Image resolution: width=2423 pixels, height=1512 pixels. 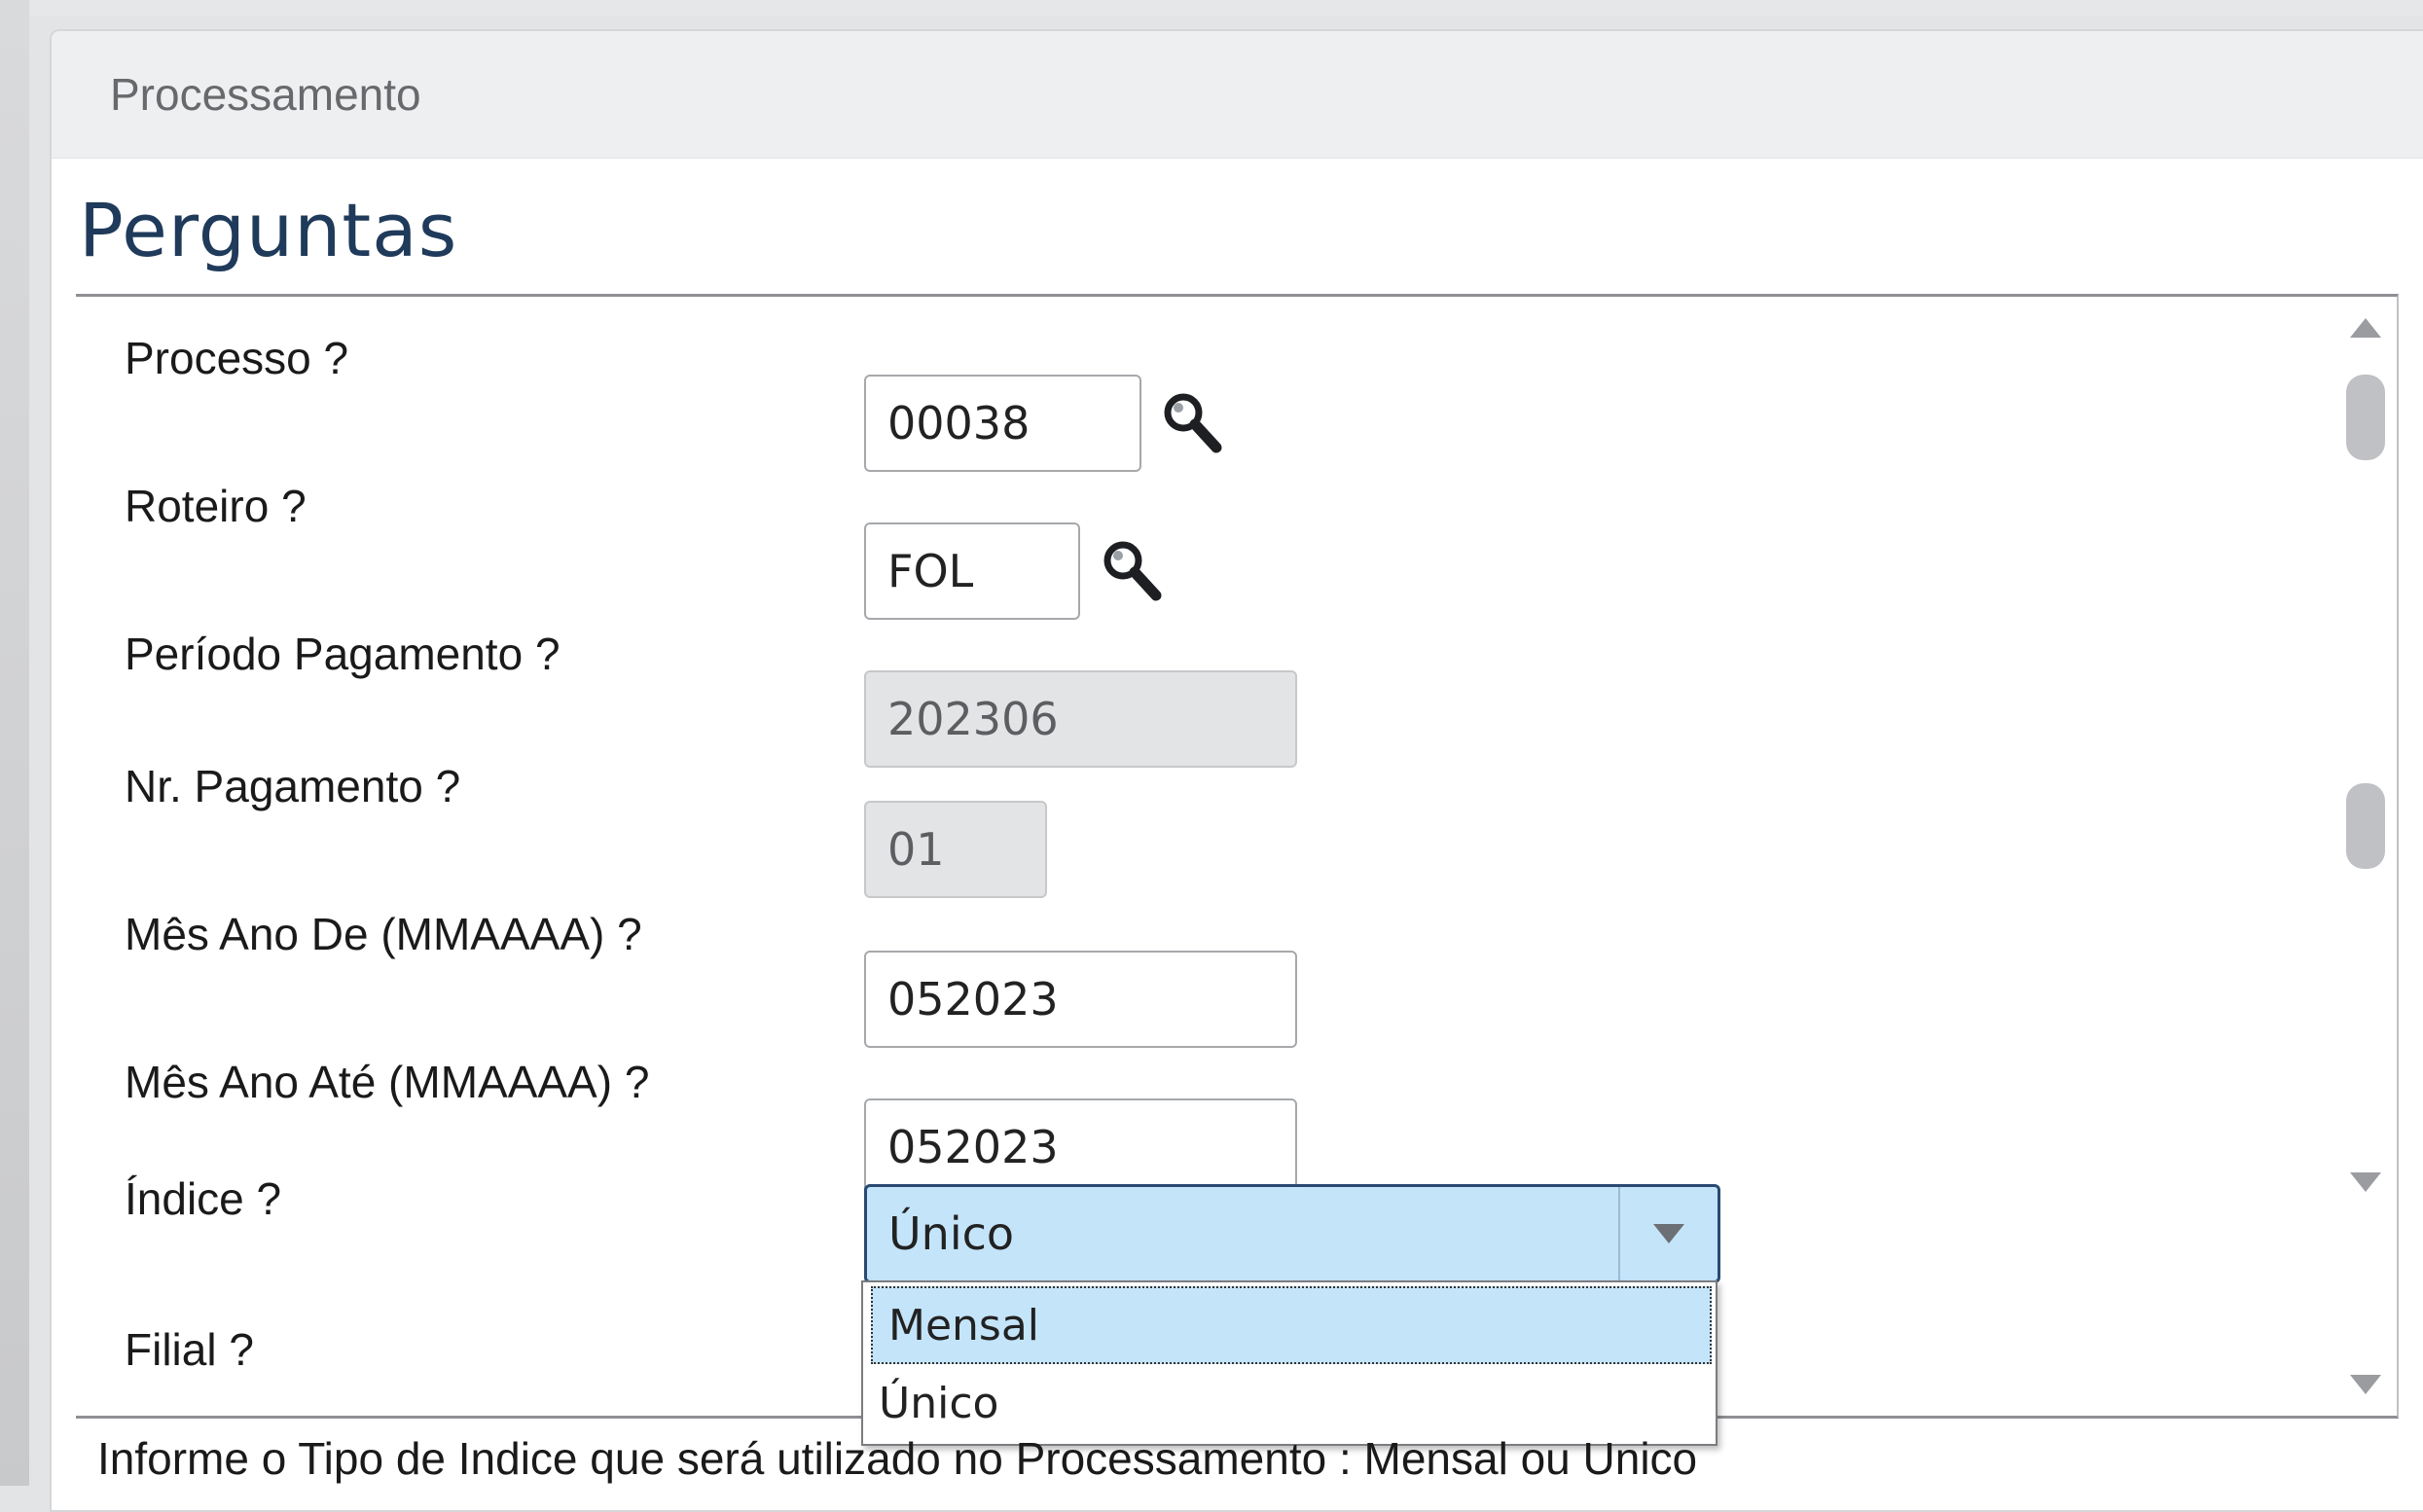 I want to click on nr-pagamento-input: 01, so click(x=956, y=849).